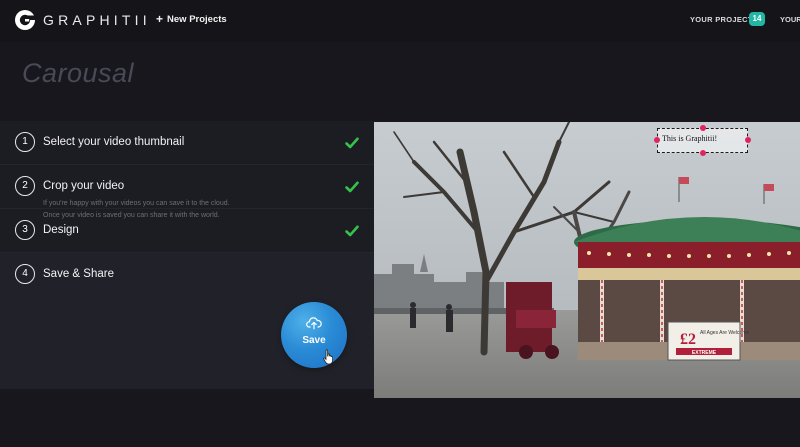 Image resolution: width=800 pixels, height=447 pixels. I want to click on step-label: Crop your video, so click(84, 186).